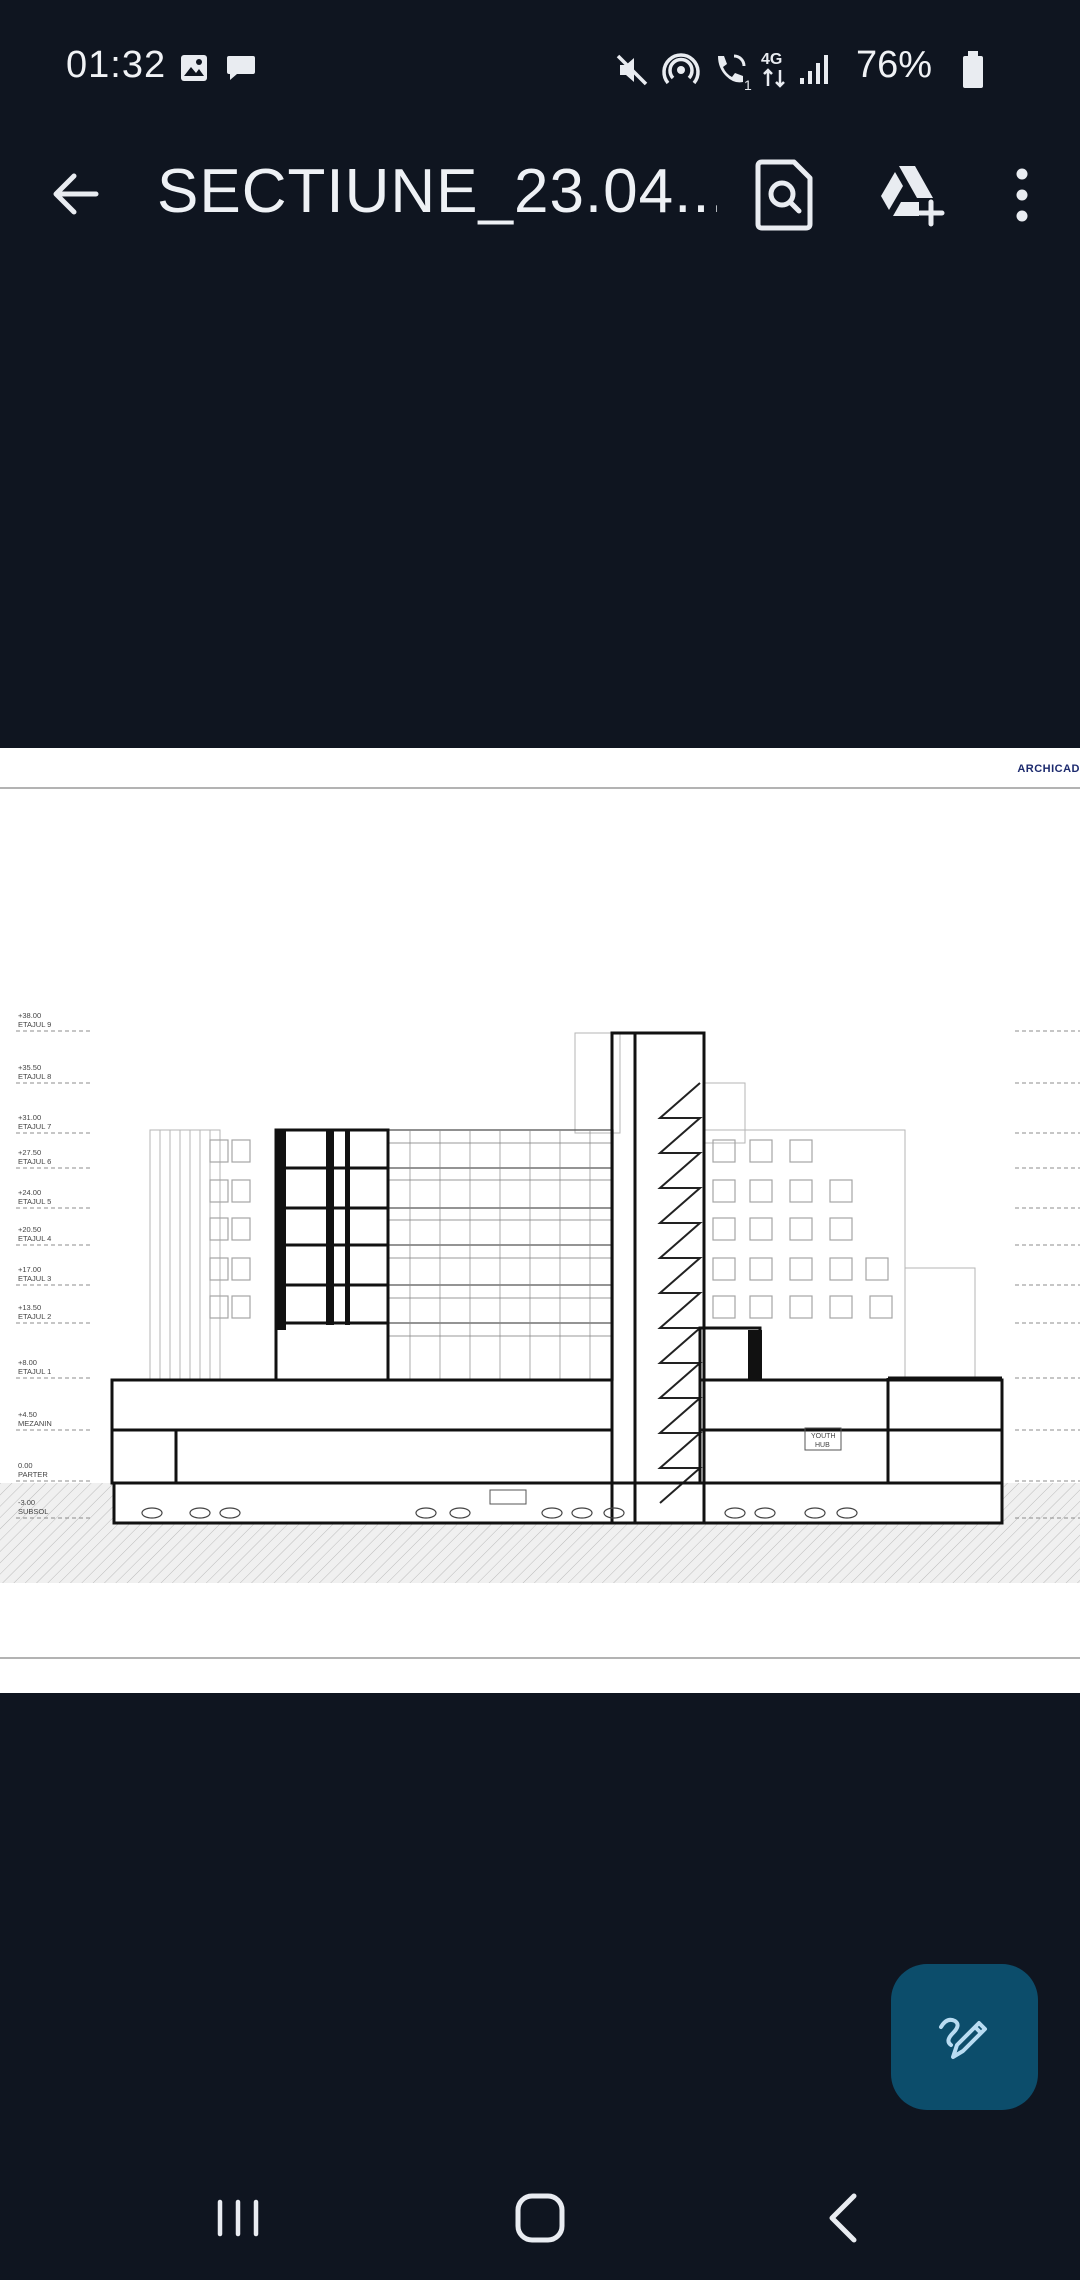 This screenshot has height=2280, width=1080. Describe the element at coordinates (822, 1445) in the screenshot. I see `youth-hub-line2: HUB` at that location.